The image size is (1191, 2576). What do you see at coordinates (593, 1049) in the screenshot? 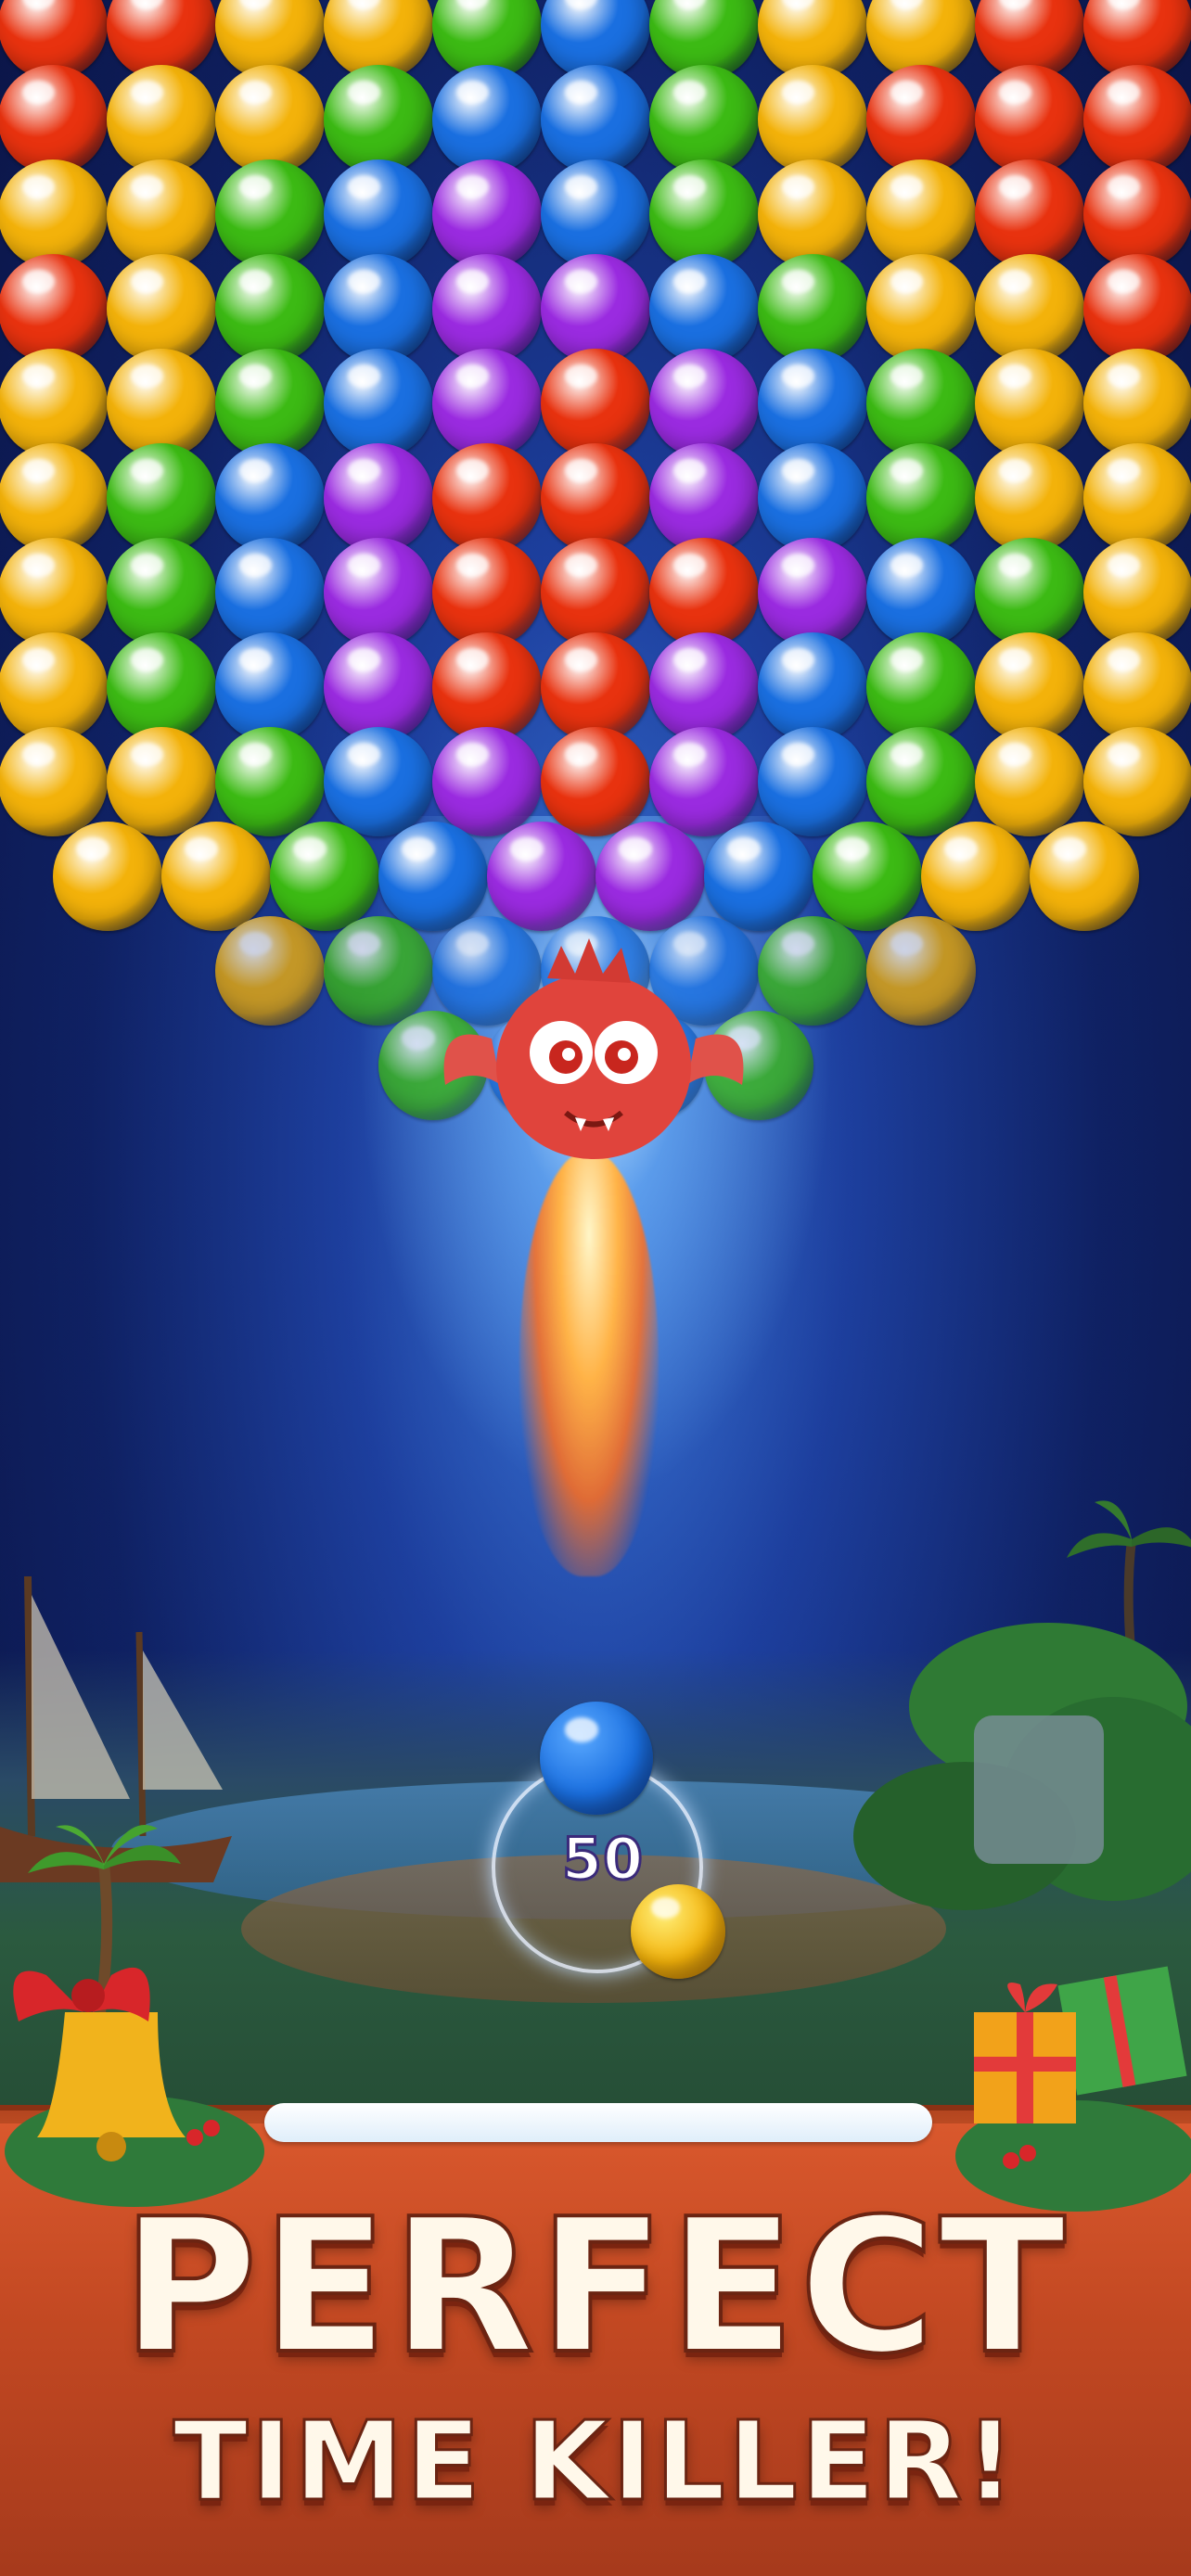
I see `dragon-character` at bounding box center [593, 1049].